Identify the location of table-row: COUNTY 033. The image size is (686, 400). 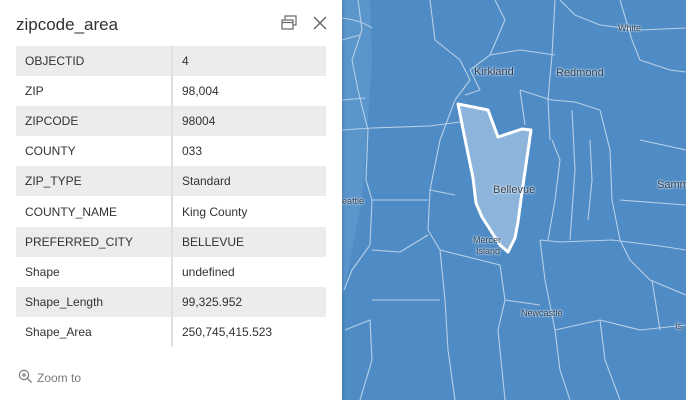
(171, 151).